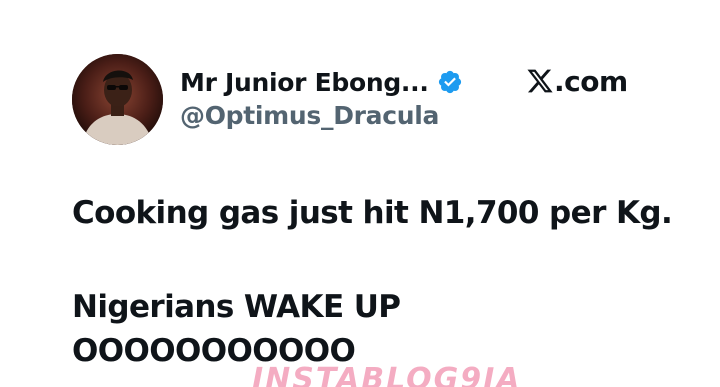  Describe the element at coordinates (450, 82) in the screenshot. I see `verified-badge-icon` at that location.